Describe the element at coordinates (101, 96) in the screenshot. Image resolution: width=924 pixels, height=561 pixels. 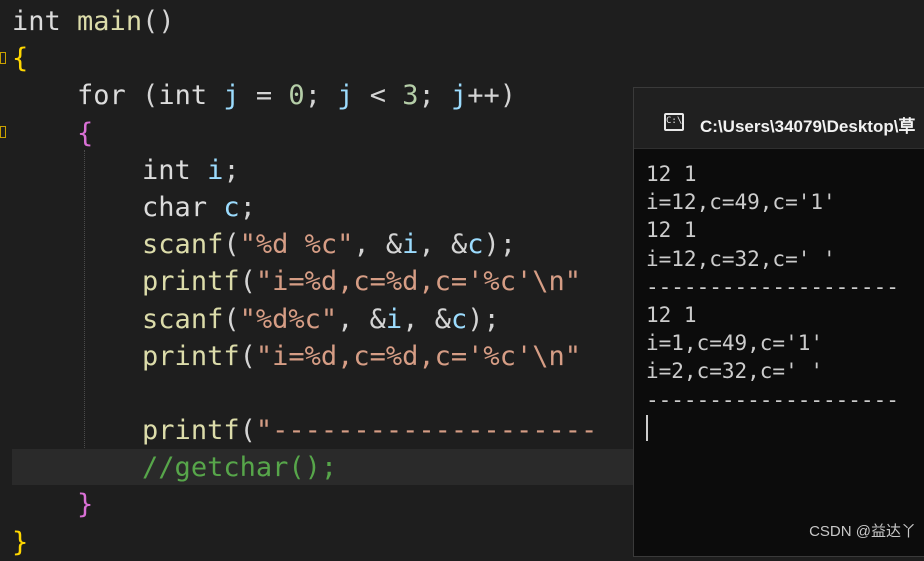
I see `code-token: for` at that location.